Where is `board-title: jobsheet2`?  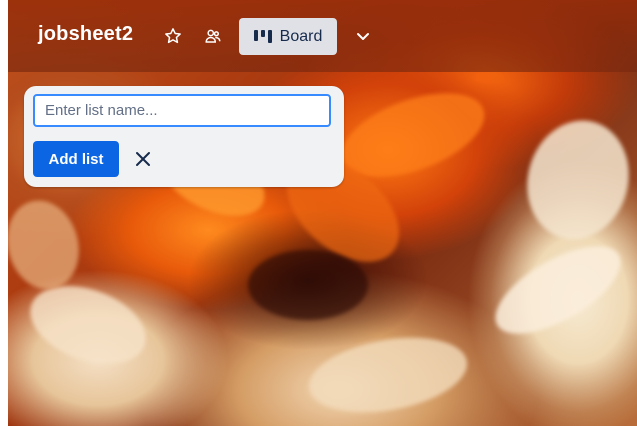
board-title: jobsheet2 is located at coordinates (85, 34).